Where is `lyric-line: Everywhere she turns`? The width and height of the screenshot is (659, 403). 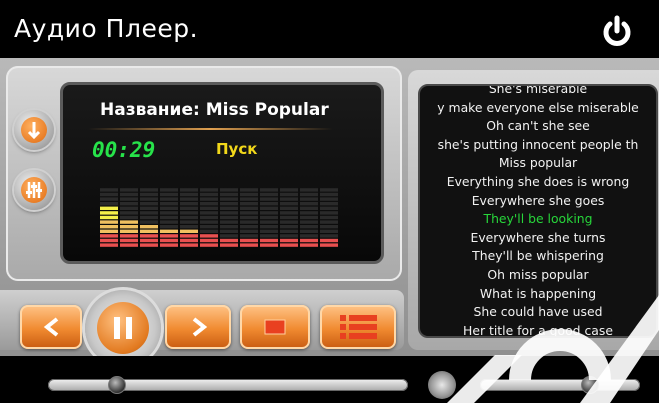
lyric-line: Everywhere she turns is located at coordinates (538, 237).